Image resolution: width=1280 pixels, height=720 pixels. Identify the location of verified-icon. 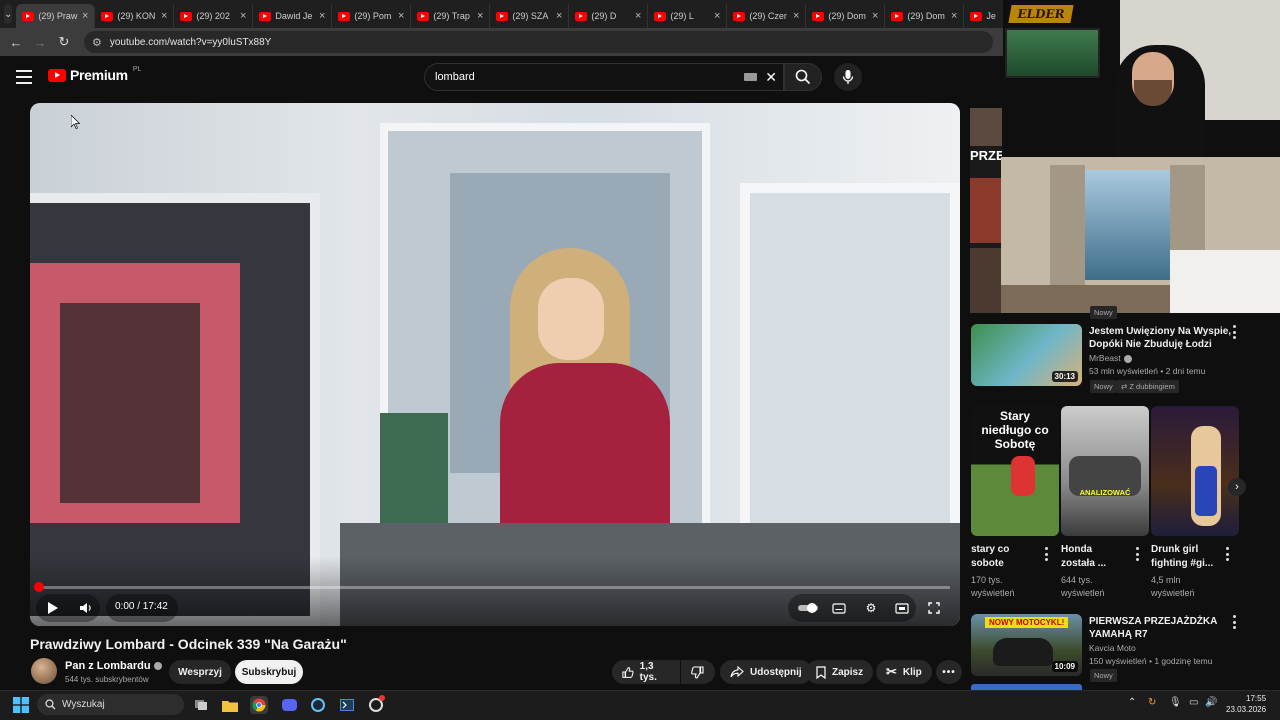
(1127, 358).